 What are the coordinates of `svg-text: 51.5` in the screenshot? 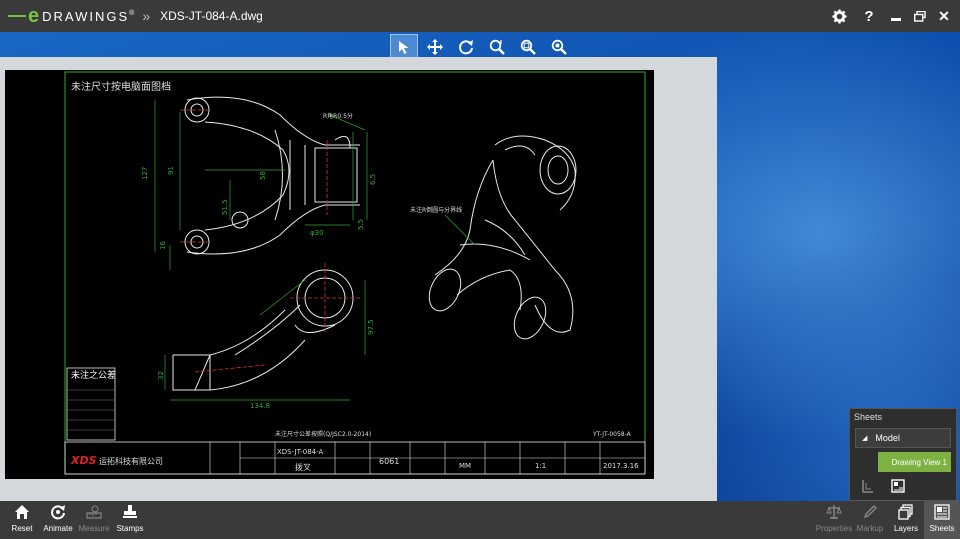 It's located at (225, 207).